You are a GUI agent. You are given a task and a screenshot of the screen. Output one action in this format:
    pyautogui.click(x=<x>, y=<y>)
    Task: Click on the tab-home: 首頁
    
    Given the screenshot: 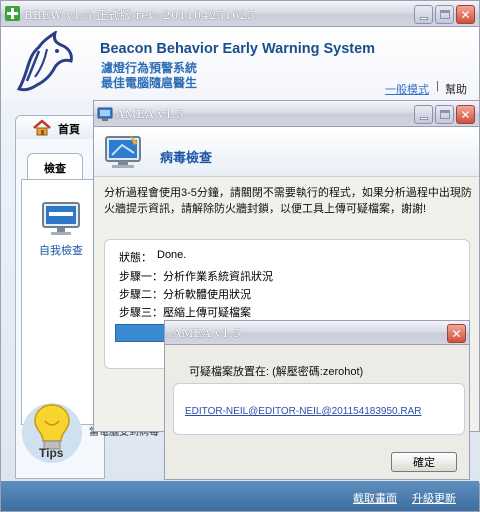 What is the action you would take?
    pyautogui.click(x=58, y=127)
    